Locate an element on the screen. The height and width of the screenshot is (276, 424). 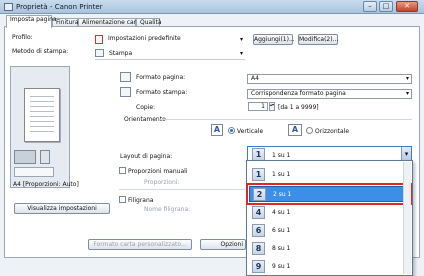
maximize-button: □ is located at coordinates (386, 6).